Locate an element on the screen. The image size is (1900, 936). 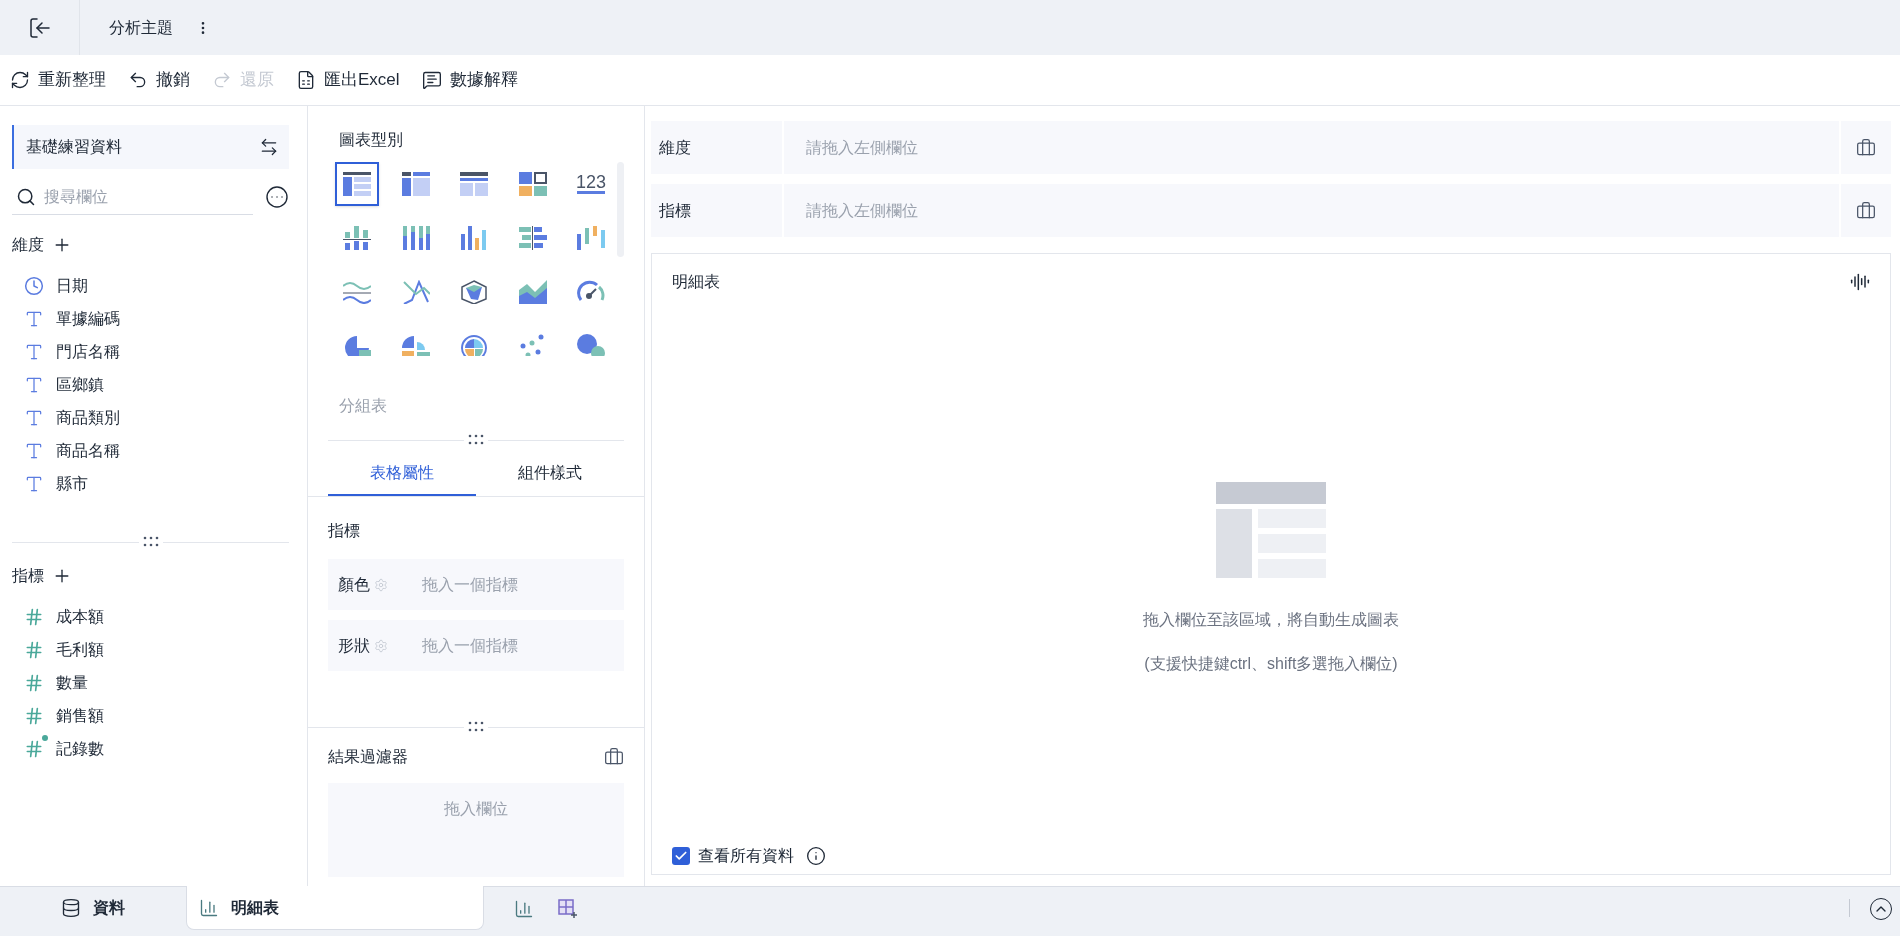
add-chart-button is located at coordinates (524, 909).